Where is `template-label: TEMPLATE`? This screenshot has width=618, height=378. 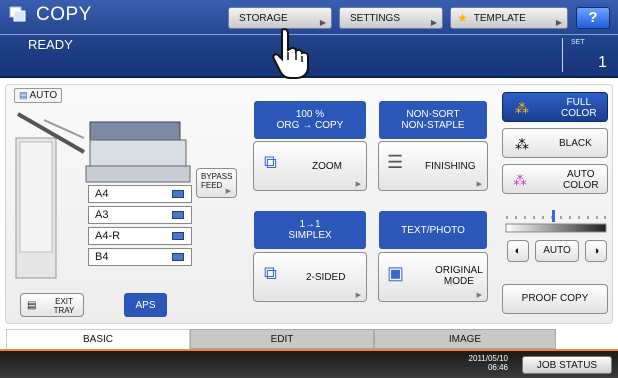
template-label: TEMPLATE is located at coordinates (499, 18).